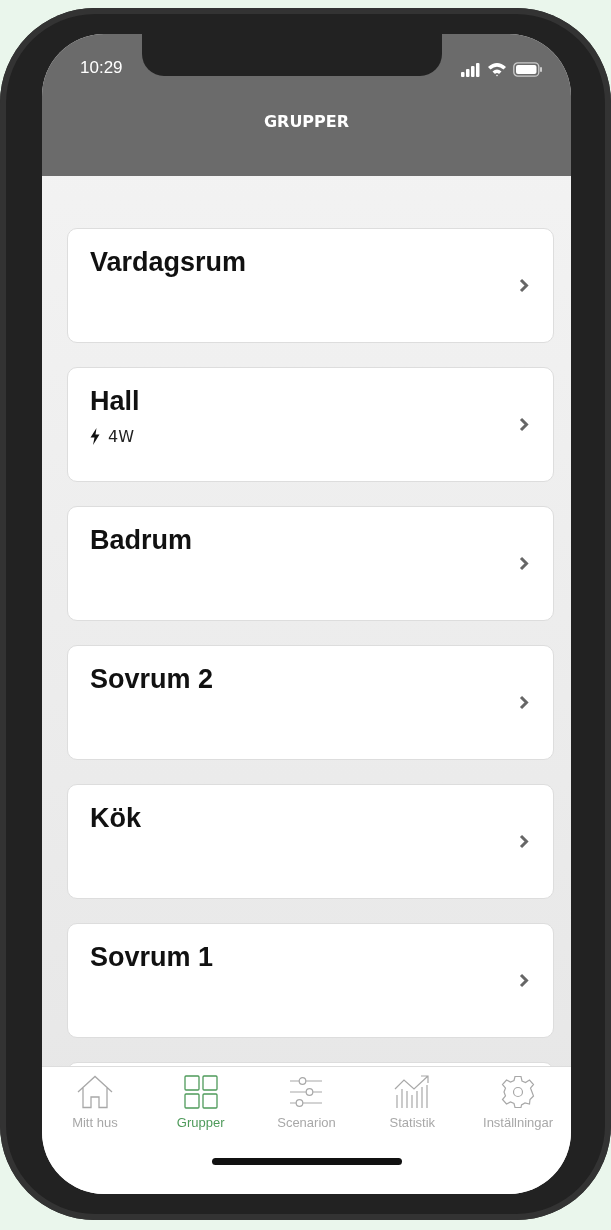 Image resolution: width=611 pixels, height=1230 pixels. I want to click on house-icon, so click(94, 1092).